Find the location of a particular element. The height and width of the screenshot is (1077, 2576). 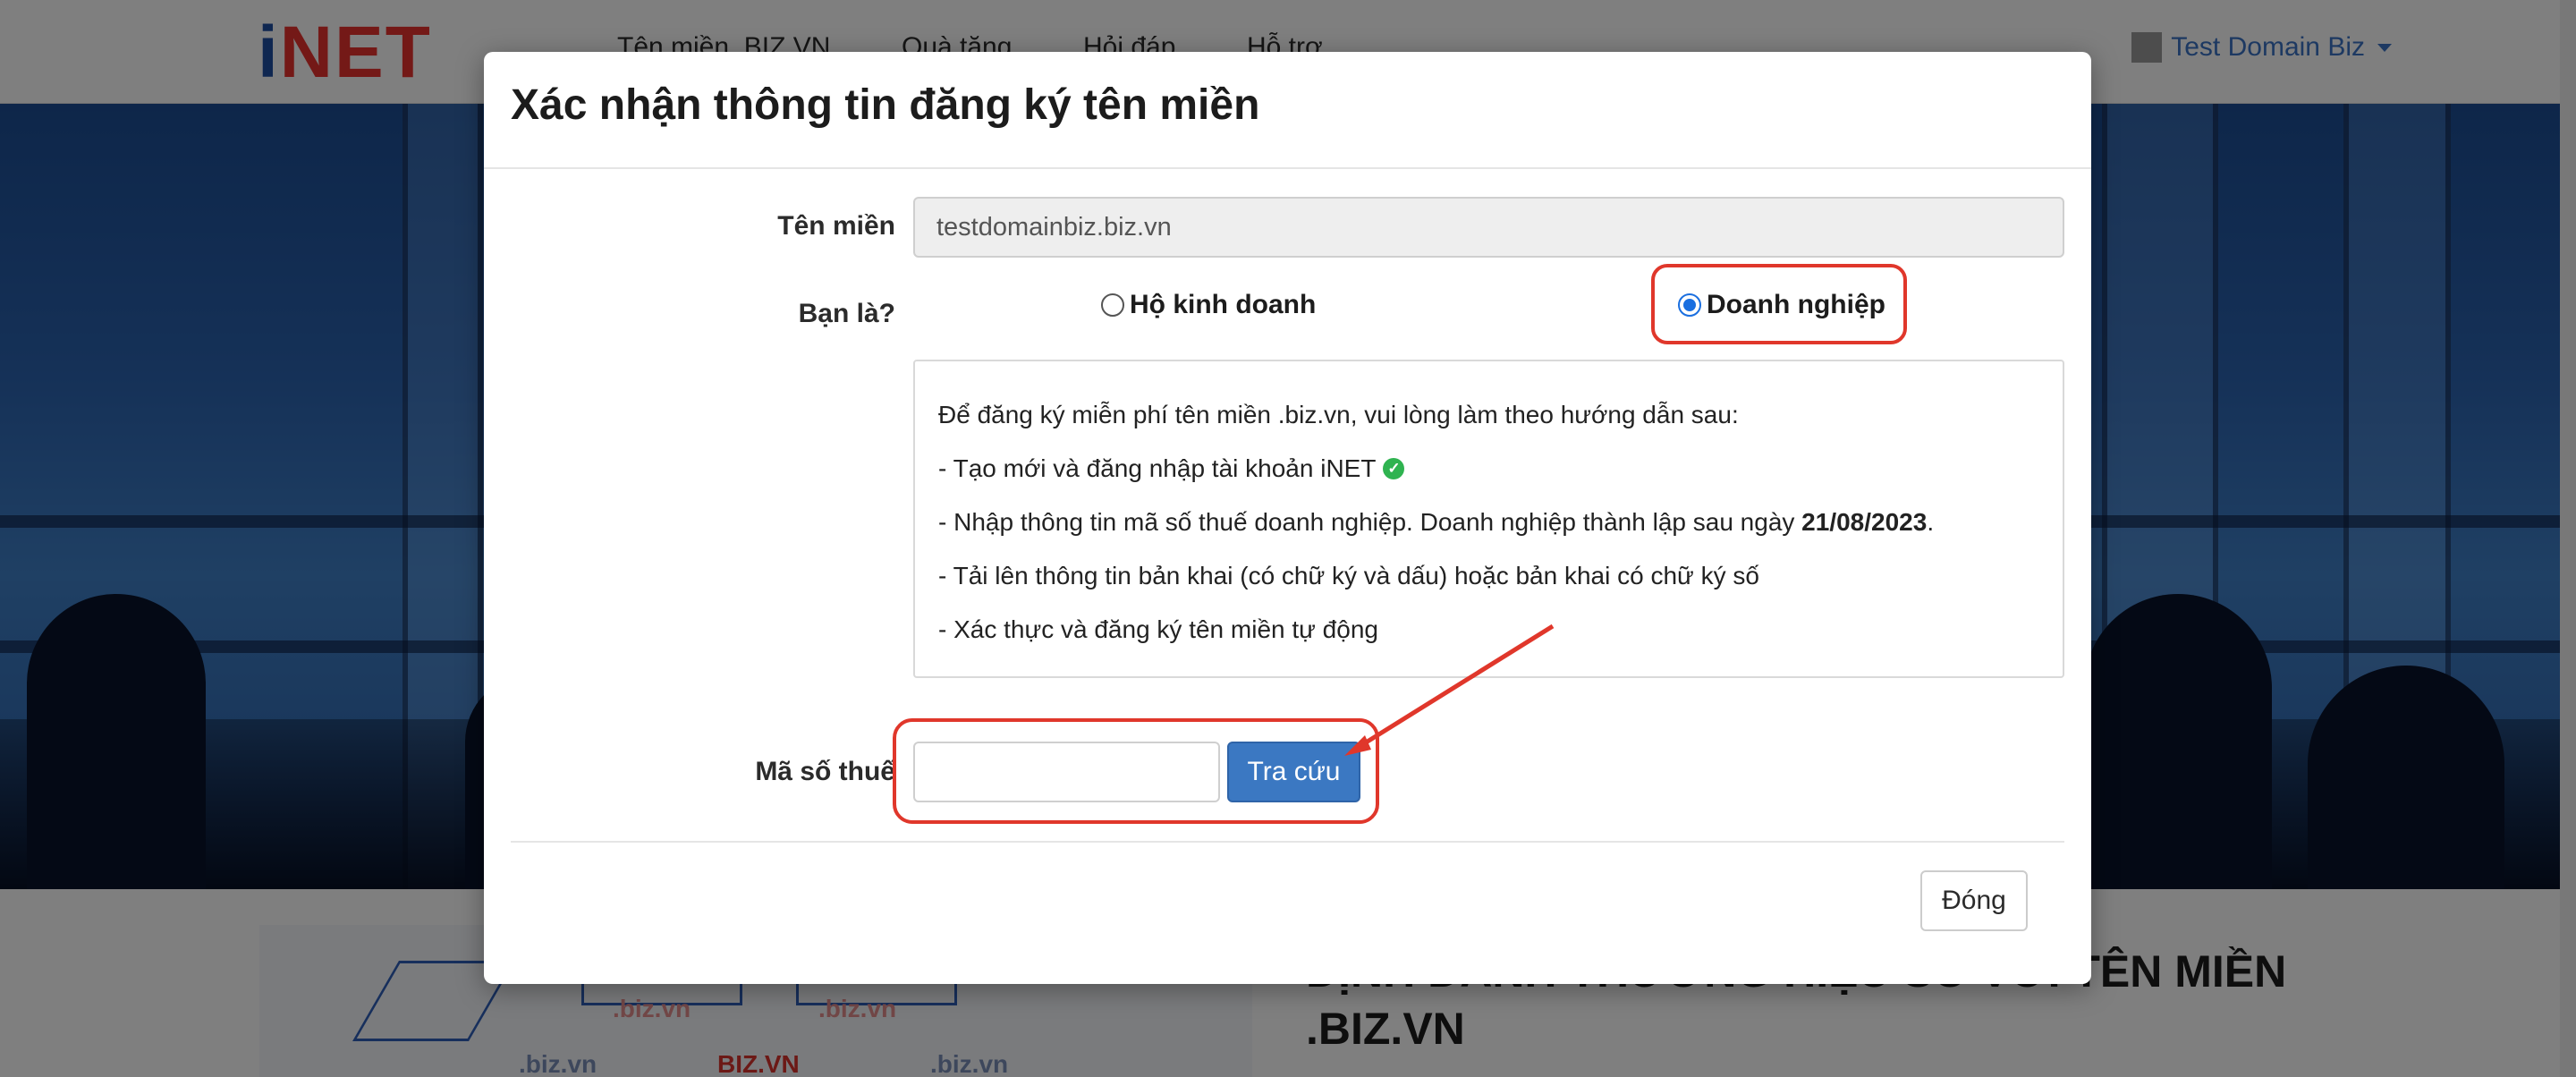

type-label: Bạn là? is located at coordinates (846, 313).